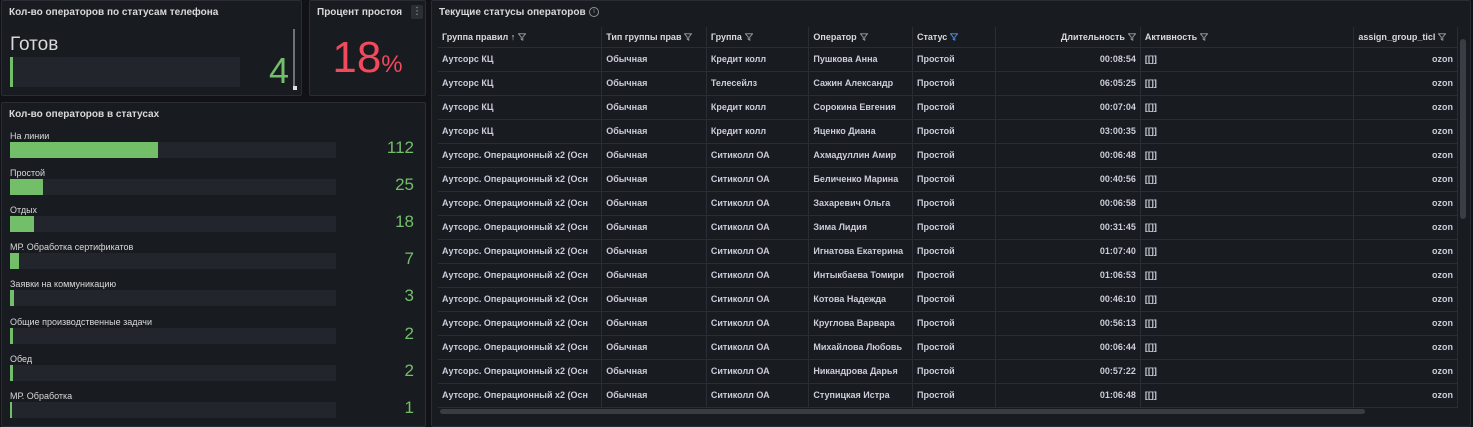 The height and width of the screenshot is (427, 1473). I want to click on status-label: МР. Обработка сертификатов, so click(72, 247).